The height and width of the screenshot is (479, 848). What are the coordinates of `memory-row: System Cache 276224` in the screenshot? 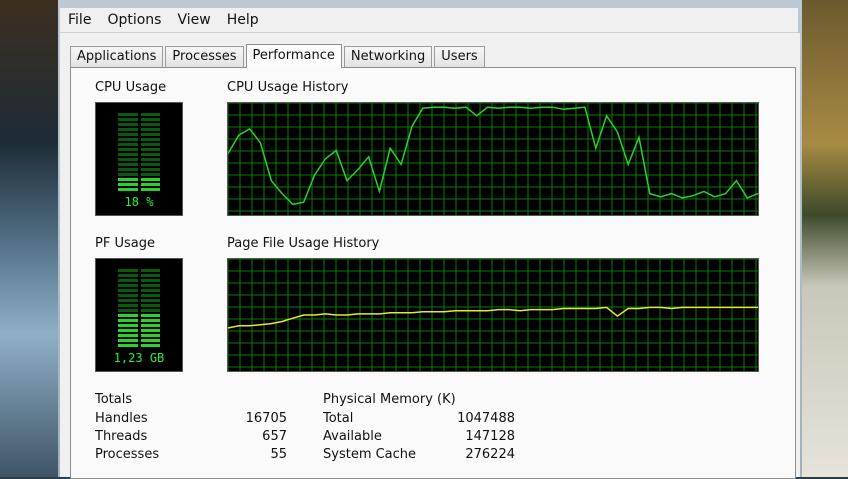 It's located at (419, 455).